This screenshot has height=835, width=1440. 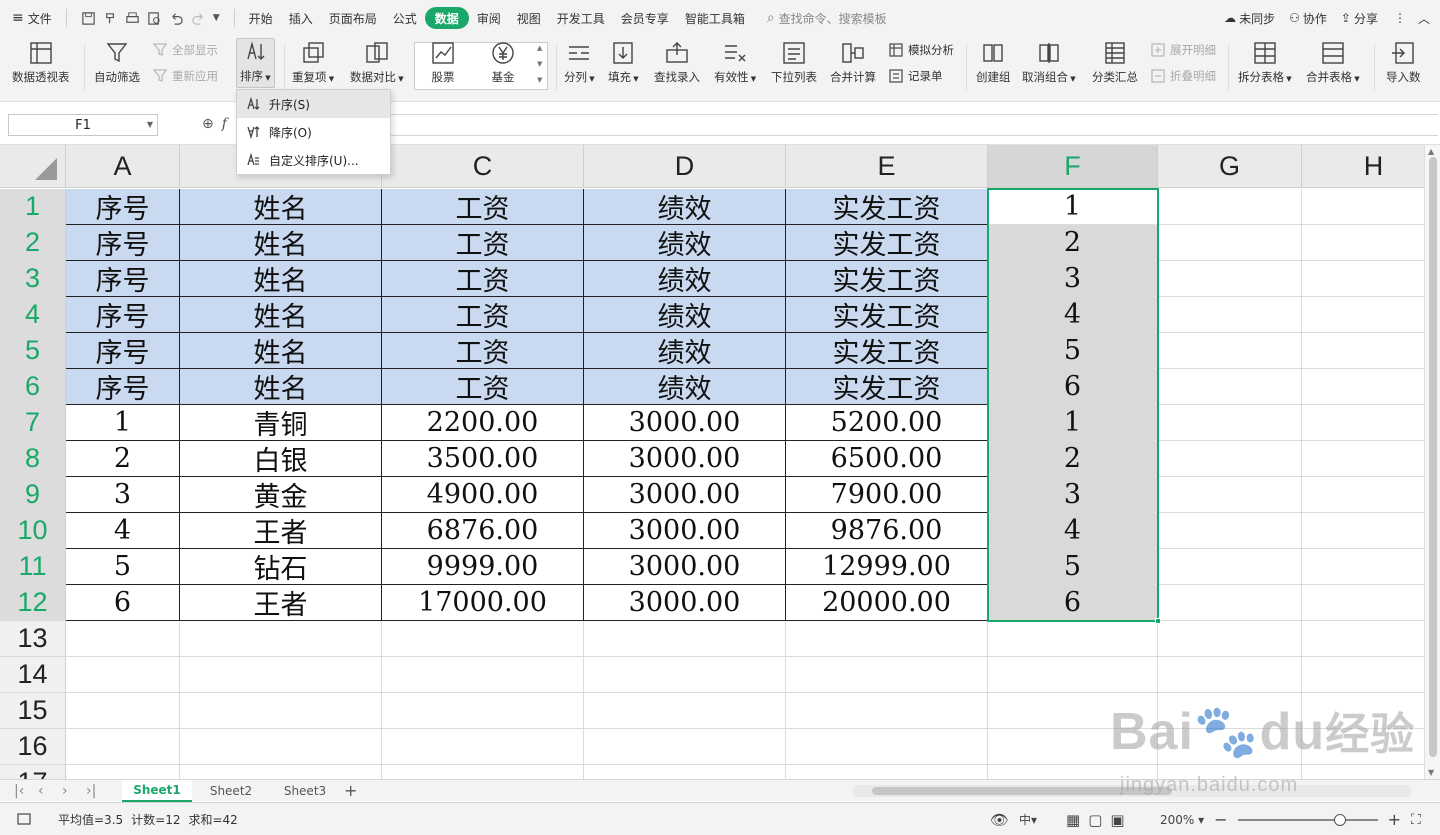 What do you see at coordinates (685, 279) in the screenshot?
I see `cell-d3: 绩效` at bounding box center [685, 279].